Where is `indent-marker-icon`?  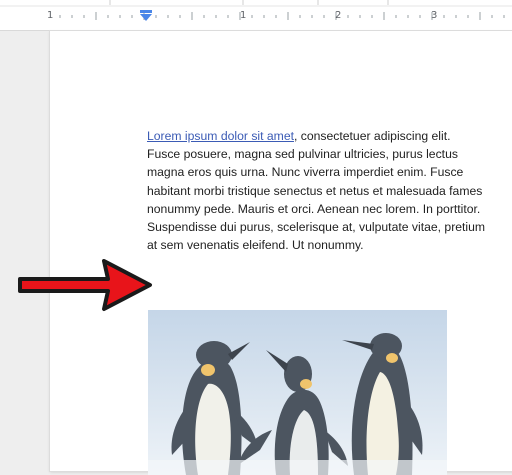 indent-marker-icon is located at coordinates (146, 16).